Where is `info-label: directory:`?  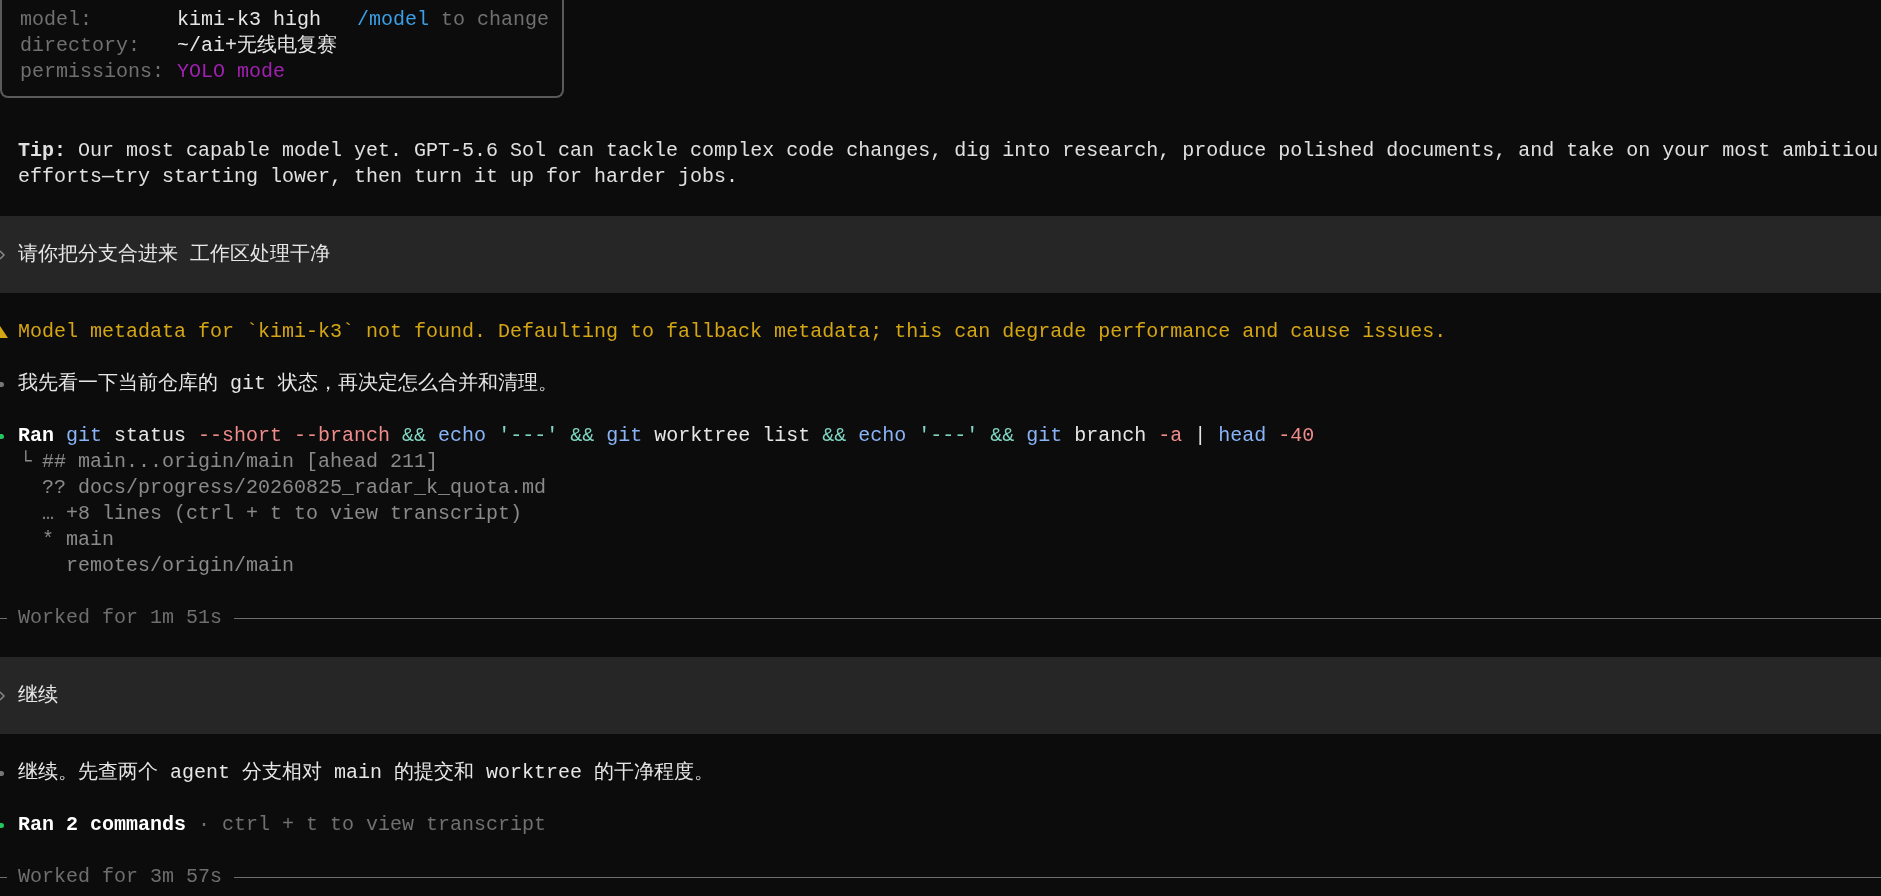
info-label: directory: is located at coordinates (81, 46).